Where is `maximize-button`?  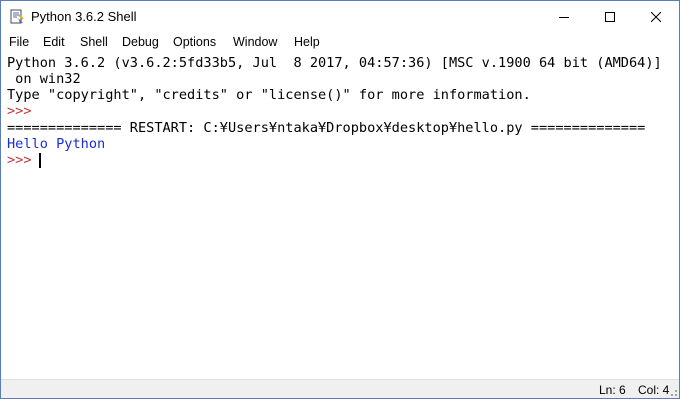
maximize-button is located at coordinates (610, 16).